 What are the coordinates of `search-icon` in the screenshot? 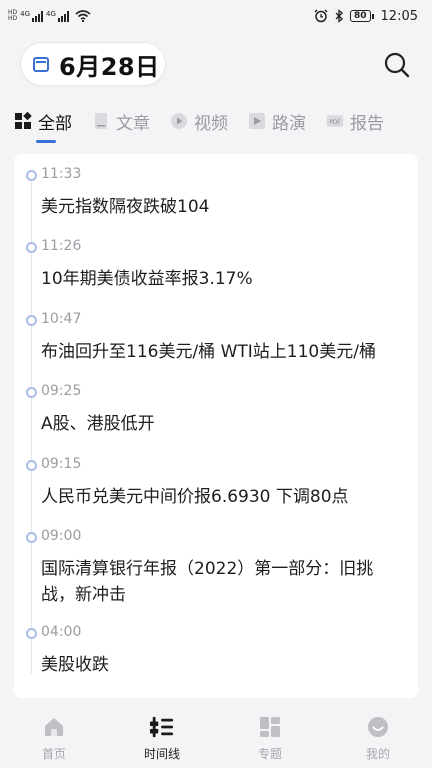 It's located at (397, 65).